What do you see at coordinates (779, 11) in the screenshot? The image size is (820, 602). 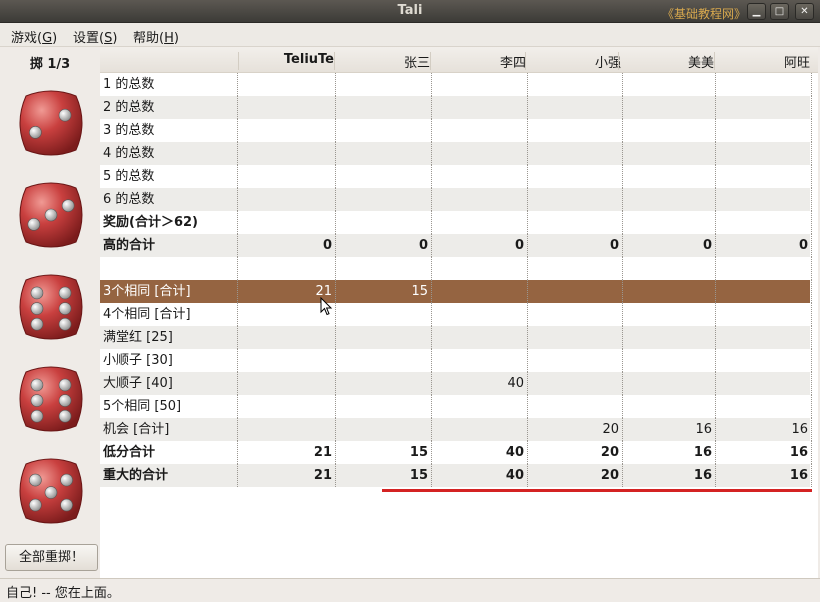 I see `maximize-button: □` at bounding box center [779, 11].